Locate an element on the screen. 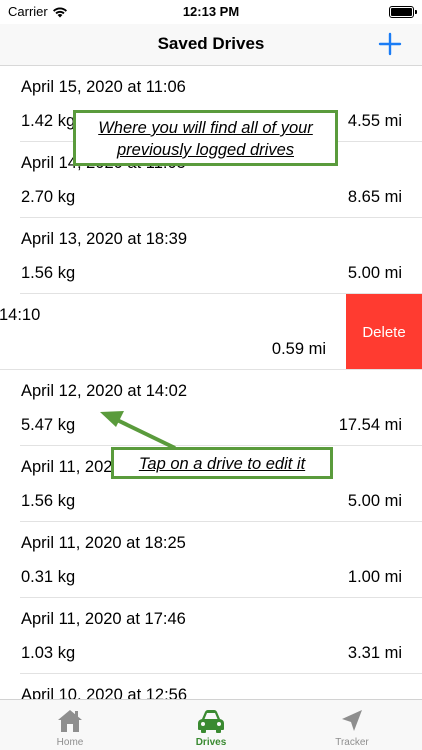 The width and height of the screenshot is (422, 750). tab-tracker: Tracker is located at coordinates (352, 725).